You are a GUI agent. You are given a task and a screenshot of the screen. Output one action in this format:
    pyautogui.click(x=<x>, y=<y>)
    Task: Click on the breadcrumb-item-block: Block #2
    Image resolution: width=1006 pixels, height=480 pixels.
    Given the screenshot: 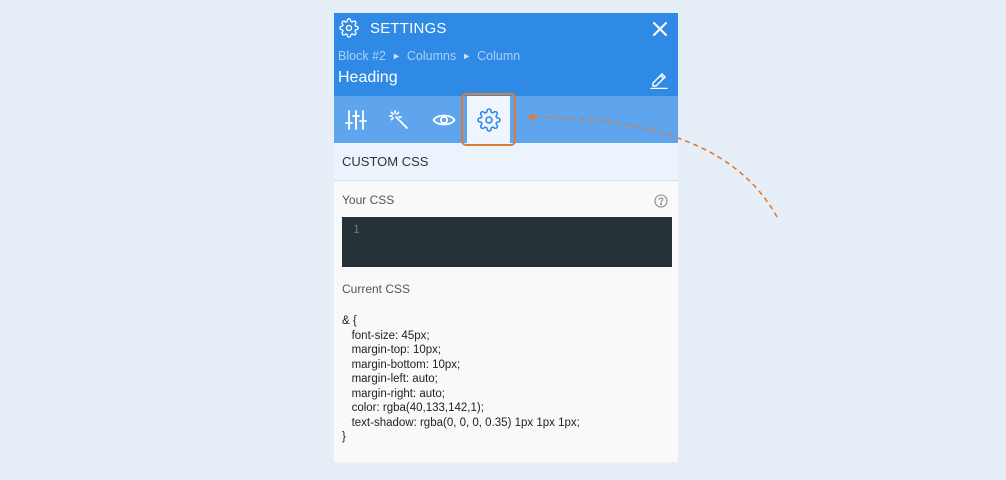 What is the action you would take?
    pyautogui.click(x=362, y=56)
    